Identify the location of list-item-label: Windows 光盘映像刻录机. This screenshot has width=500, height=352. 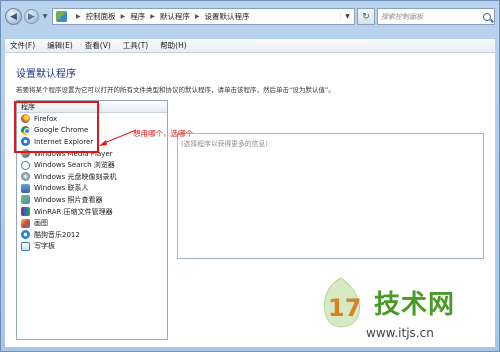
(75, 176).